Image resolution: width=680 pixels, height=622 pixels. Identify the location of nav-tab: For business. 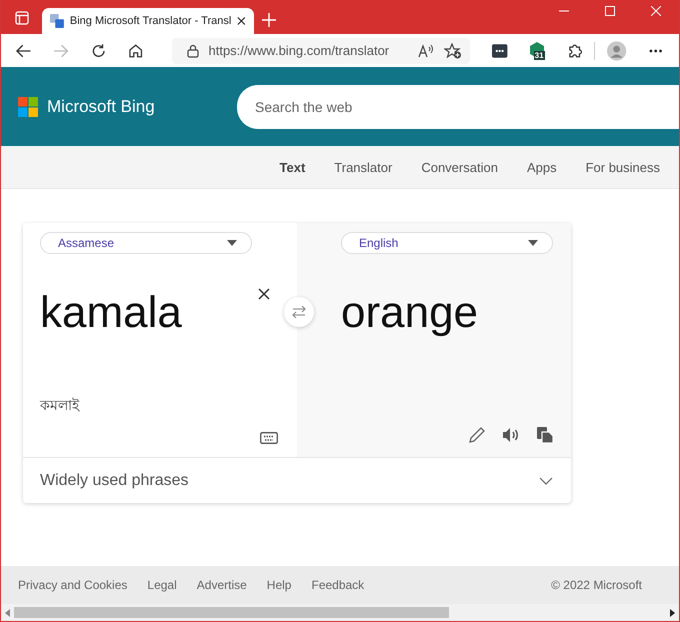
(623, 167).